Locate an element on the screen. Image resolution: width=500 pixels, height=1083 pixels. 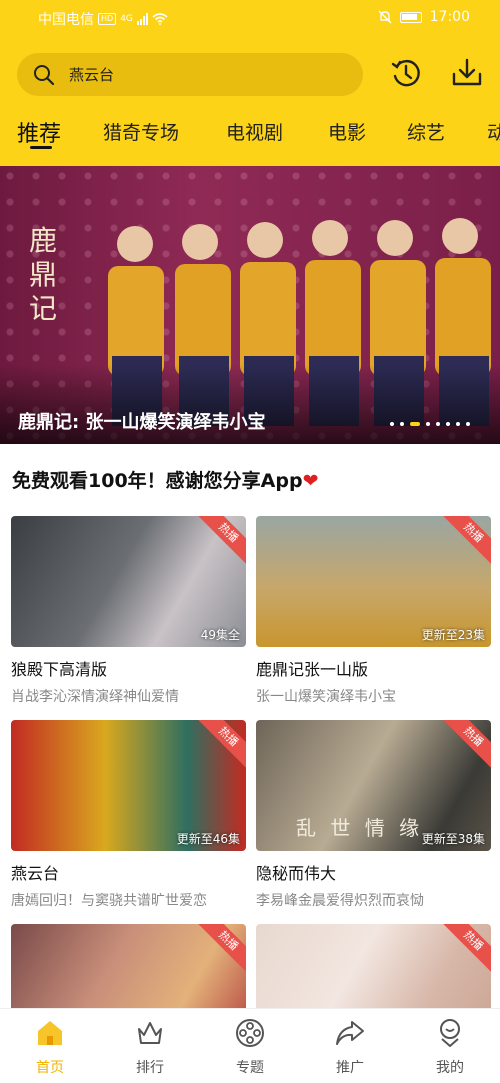
video-title: 燕云台 is located at coordinates (128, 872).